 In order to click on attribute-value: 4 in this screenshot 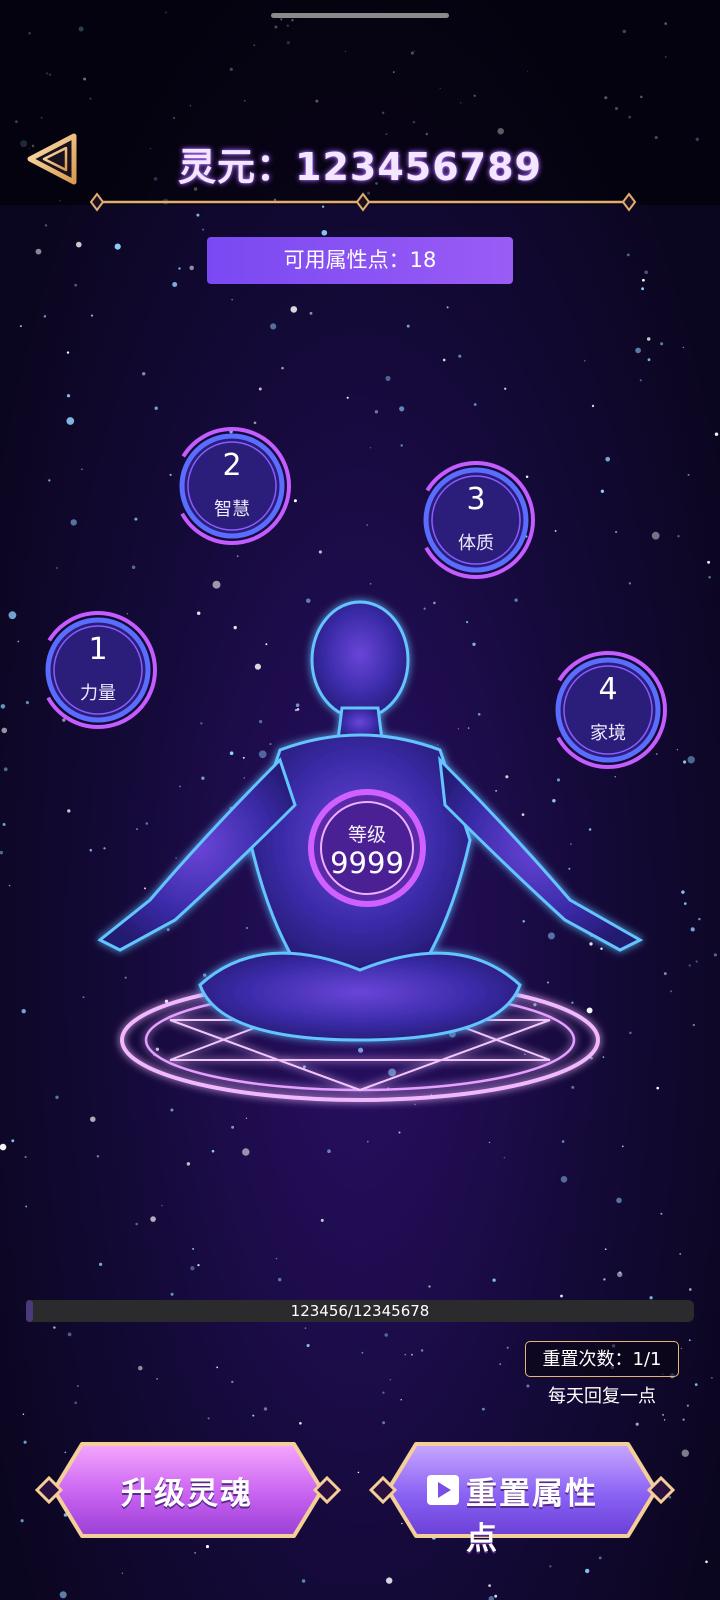, I will do `click(608, 689)`.